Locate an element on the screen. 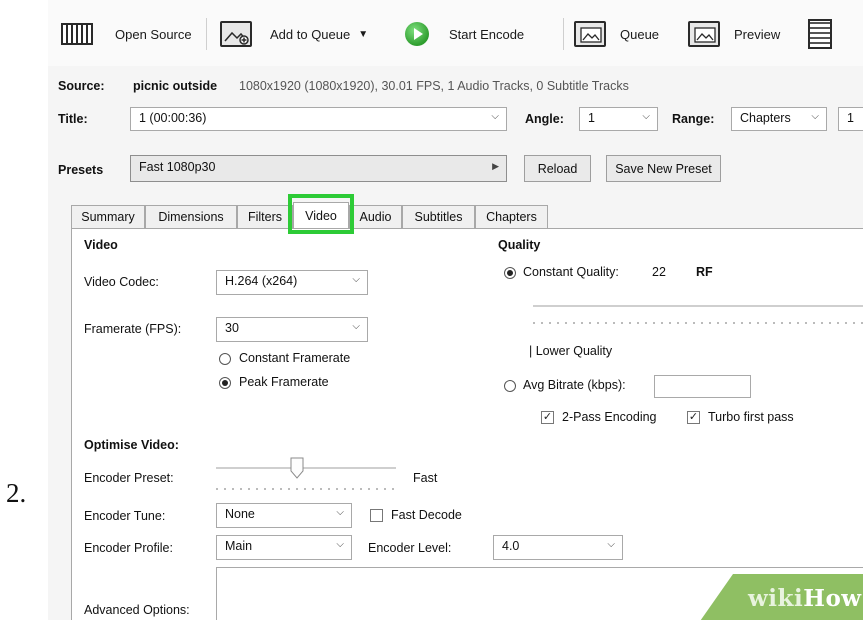 The image size is (863, 620). range-select: Chapters ⌵ is located at coordinates (779, 119).